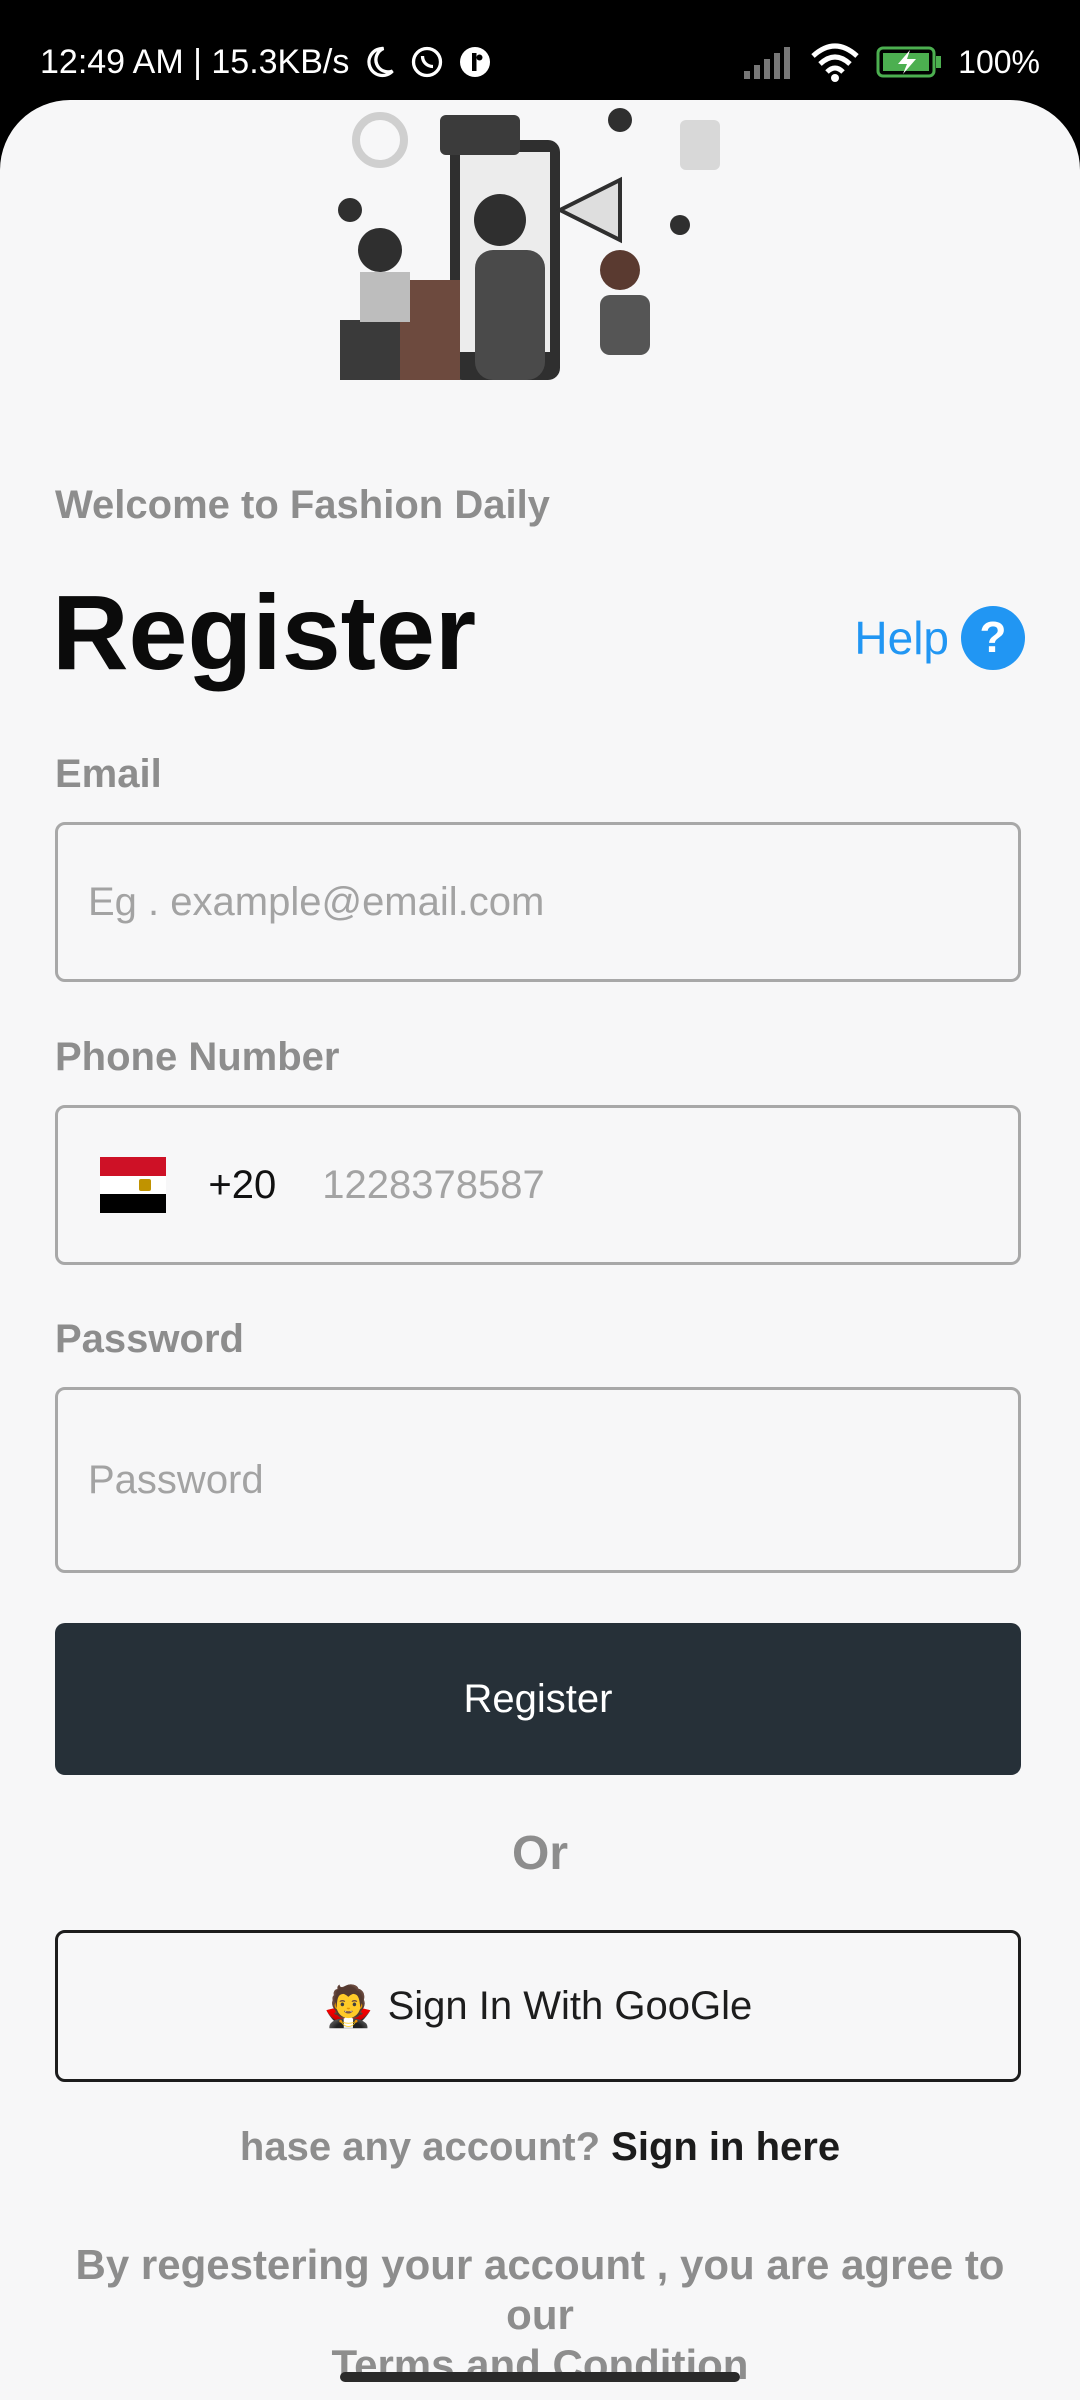 The image size is (1080, 2400). I want to click on account-prompt: hase any account?, so click(420, 2147).